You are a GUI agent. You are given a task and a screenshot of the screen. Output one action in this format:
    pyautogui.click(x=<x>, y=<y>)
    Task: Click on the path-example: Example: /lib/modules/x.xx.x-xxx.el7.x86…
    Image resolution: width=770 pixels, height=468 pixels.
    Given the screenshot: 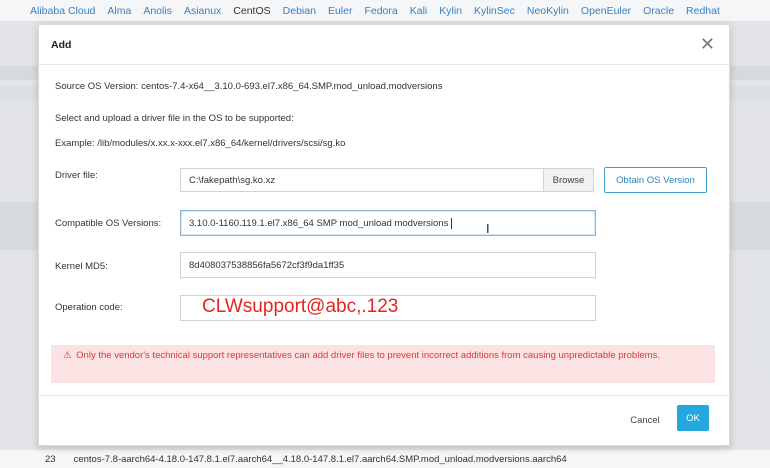 What is the action you would take?
    pyautogui.click(x=200, y=143)
    